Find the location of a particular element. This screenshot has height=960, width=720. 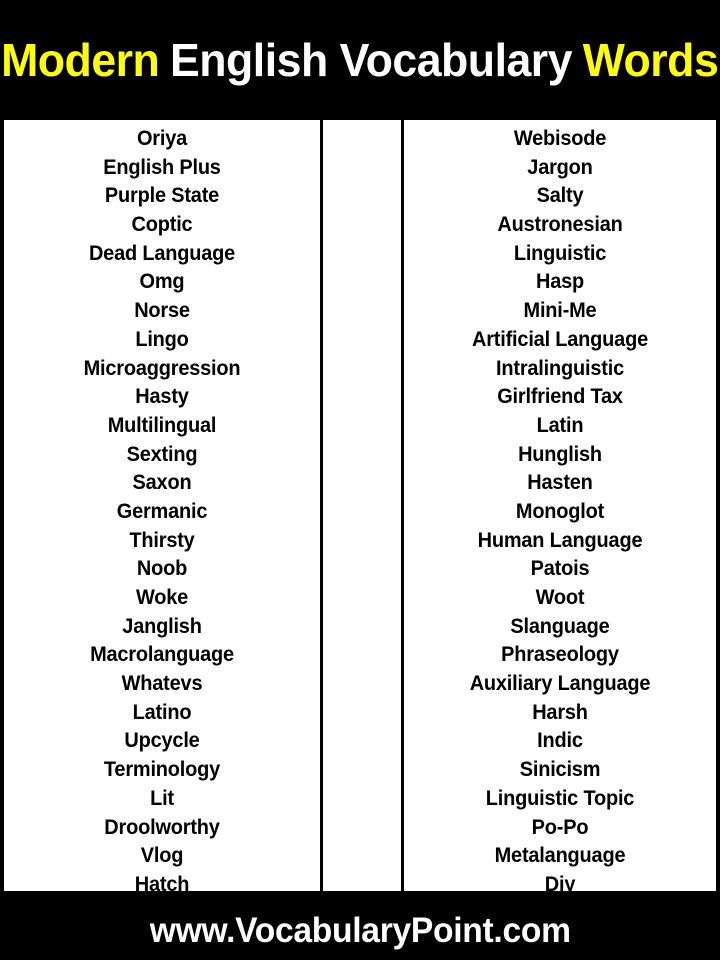

vocabulary-word: Mini-Me is located at coordinates (560, 311).